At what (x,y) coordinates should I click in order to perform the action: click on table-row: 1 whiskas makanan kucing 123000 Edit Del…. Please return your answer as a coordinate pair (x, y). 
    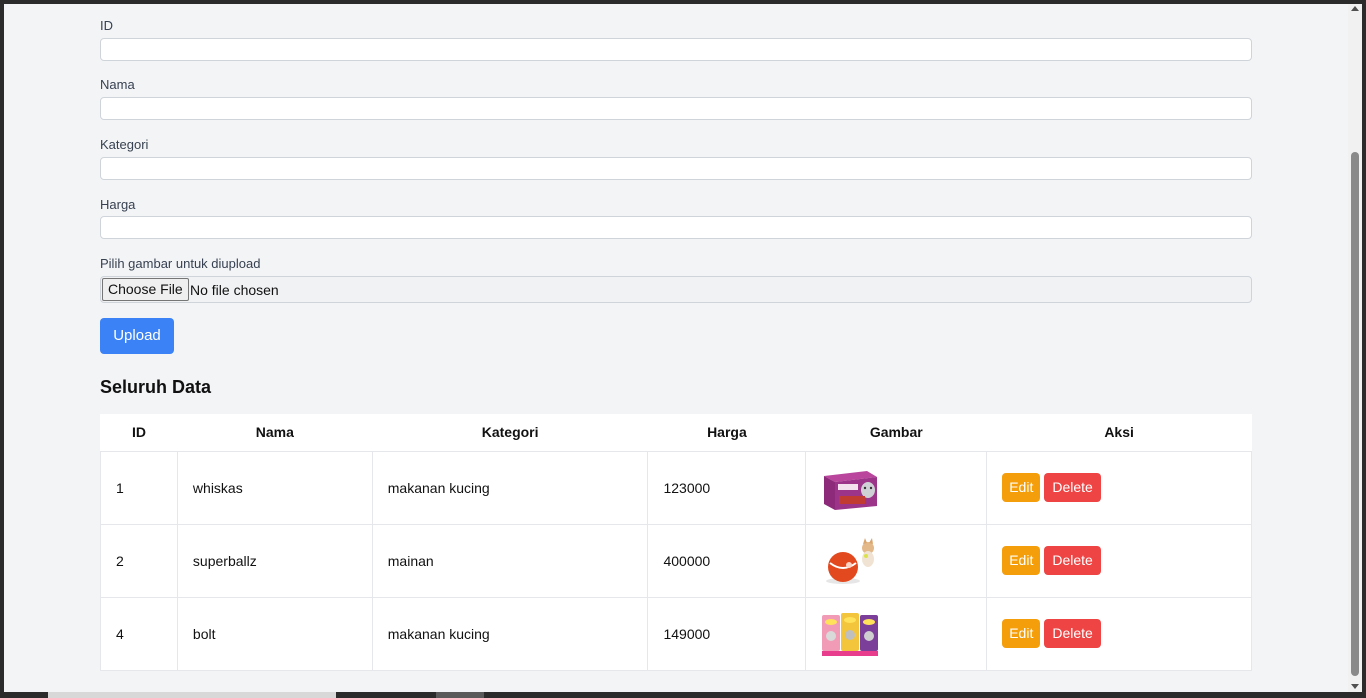
    Looking at the image, I should click on (676, 487).